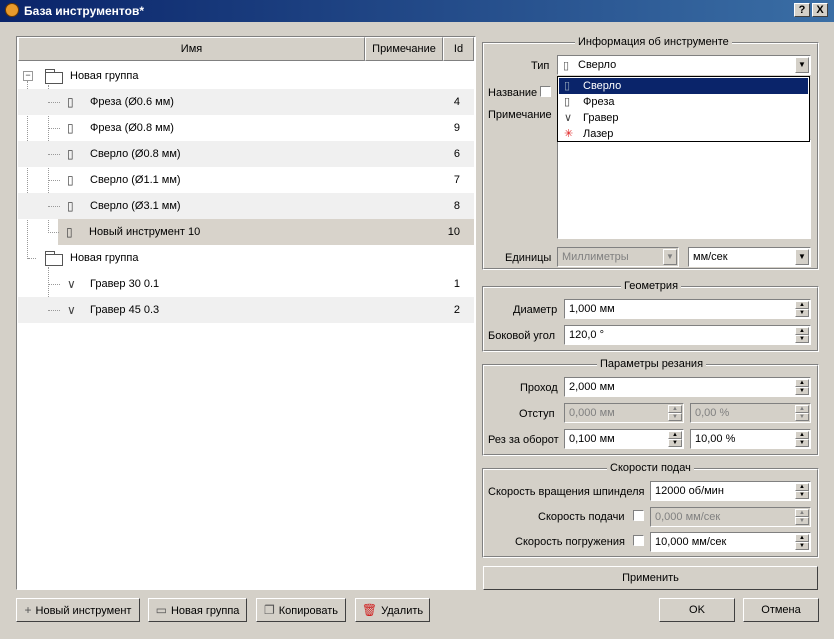 The width and height of the screenshot is (834, 639). I want to click on help-button: ?, so click(802, 10).